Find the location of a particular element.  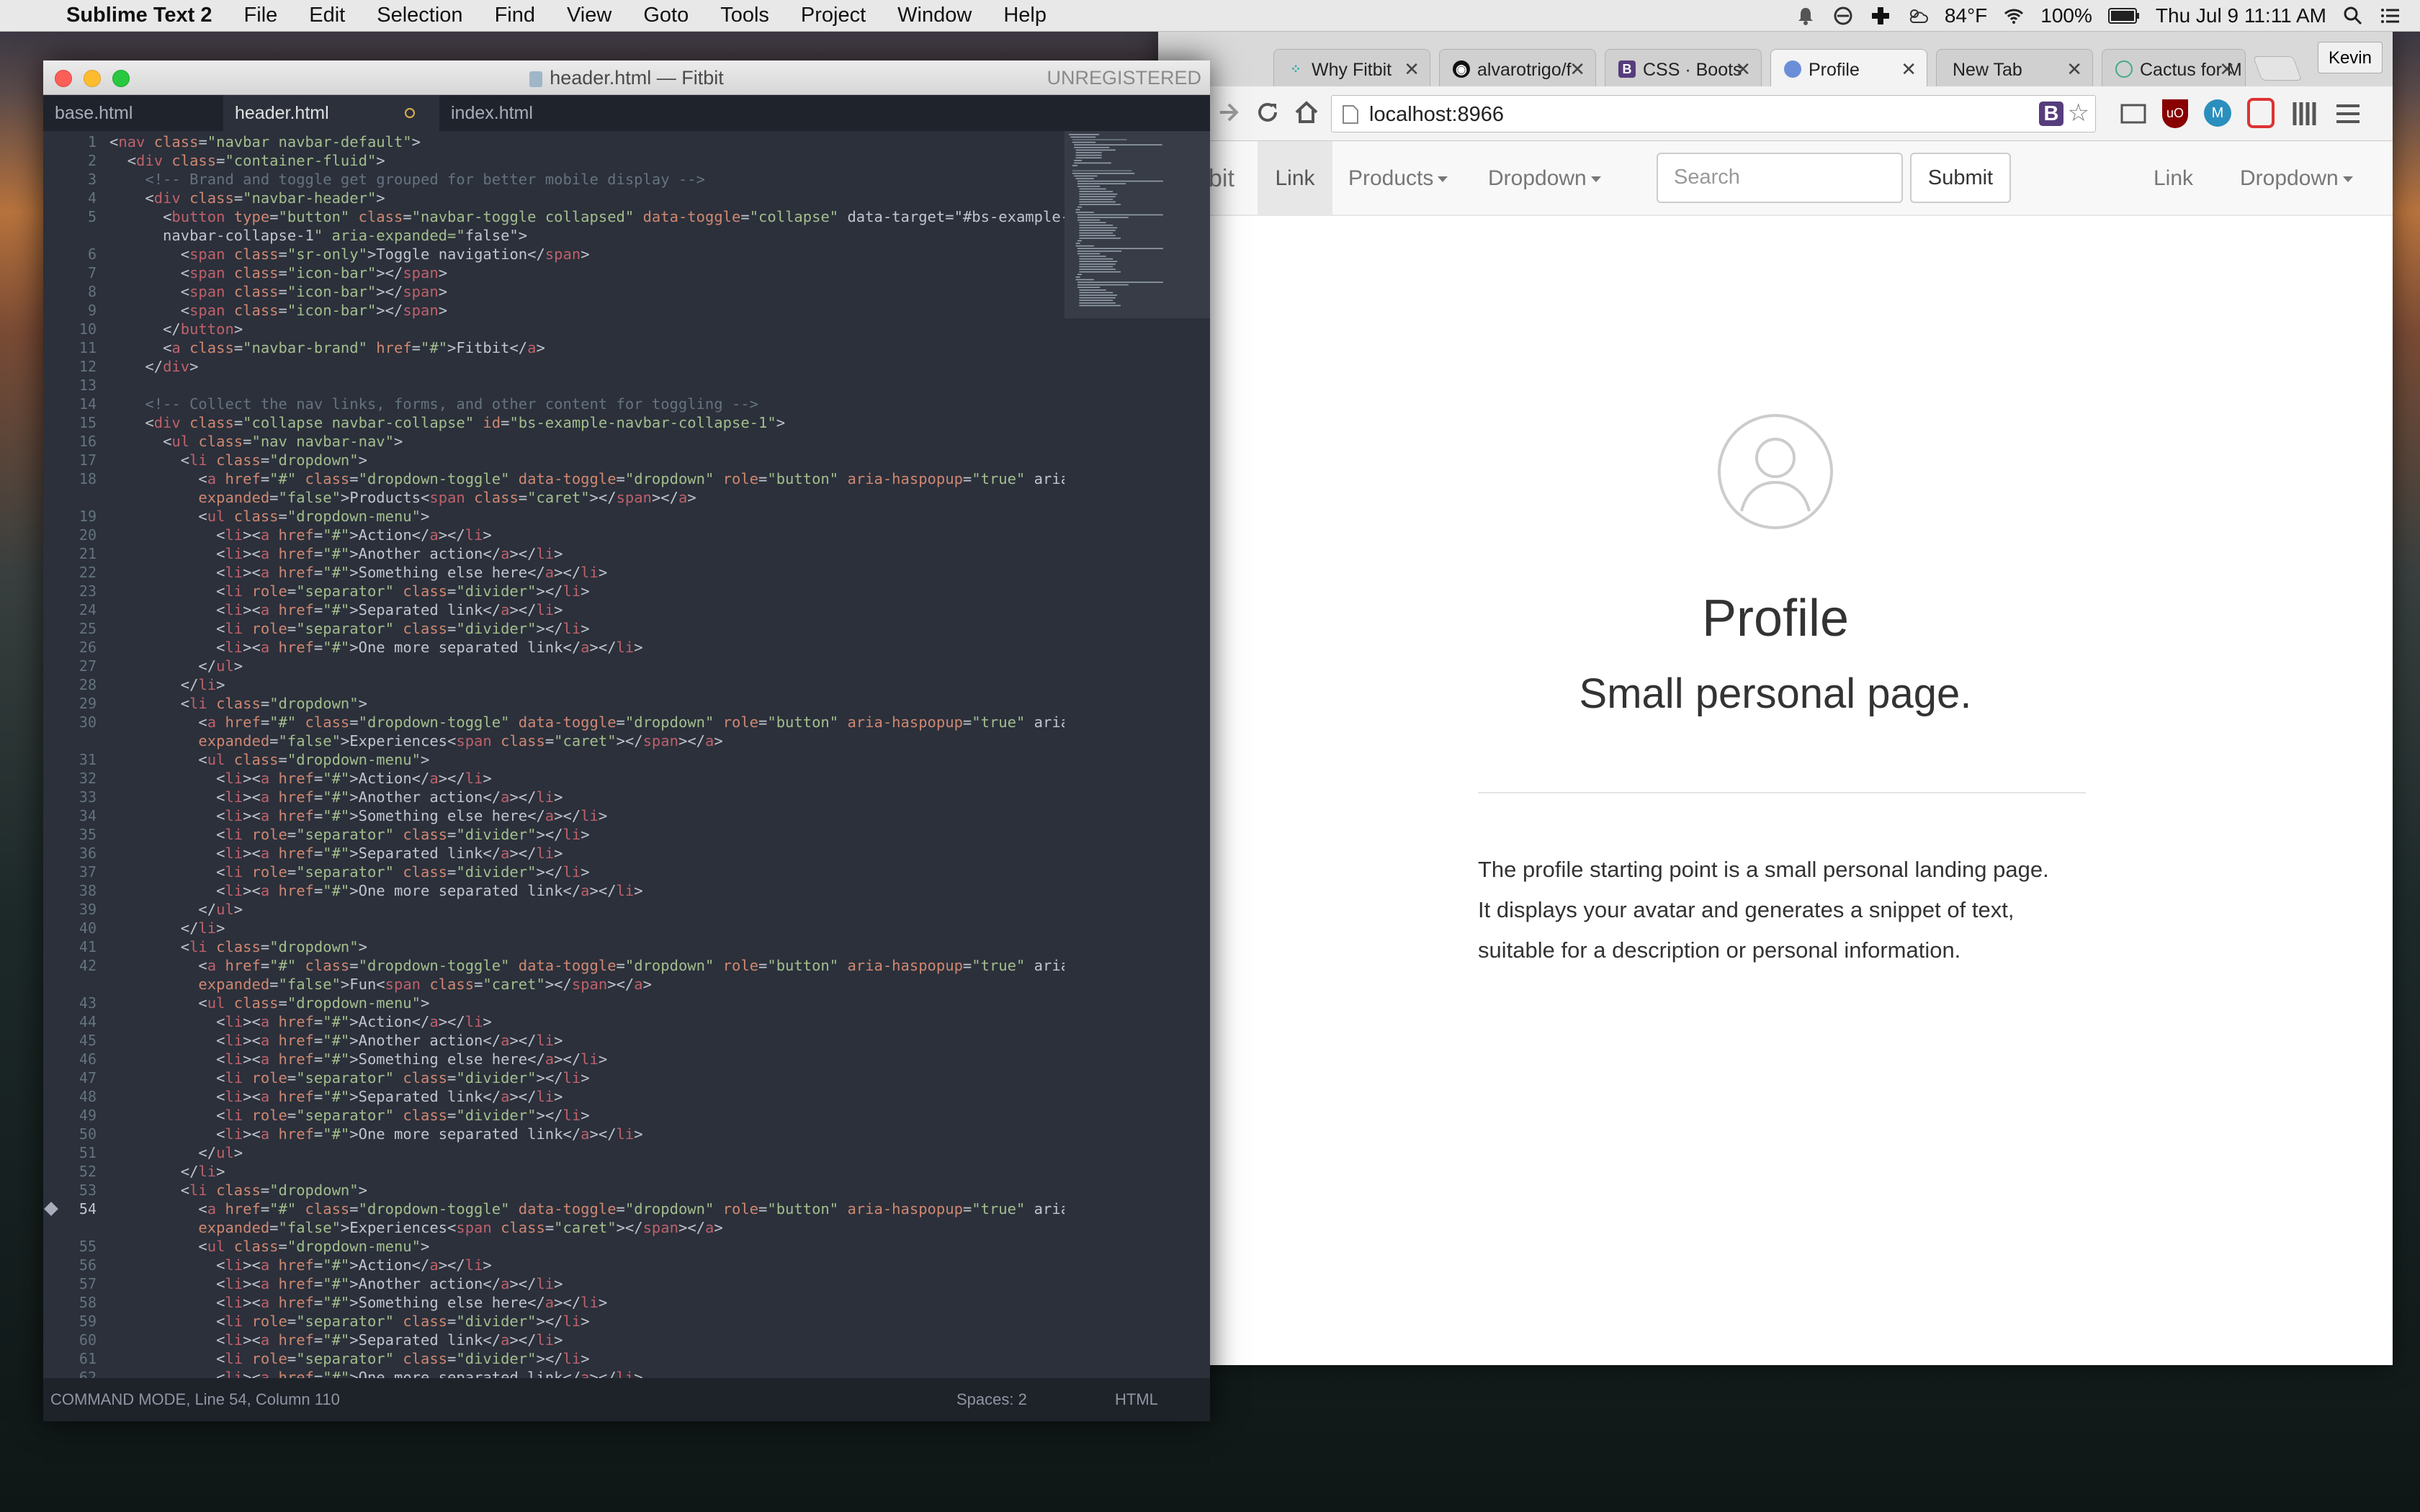

notification-bell-icon is located at coordinates (1805, 16).